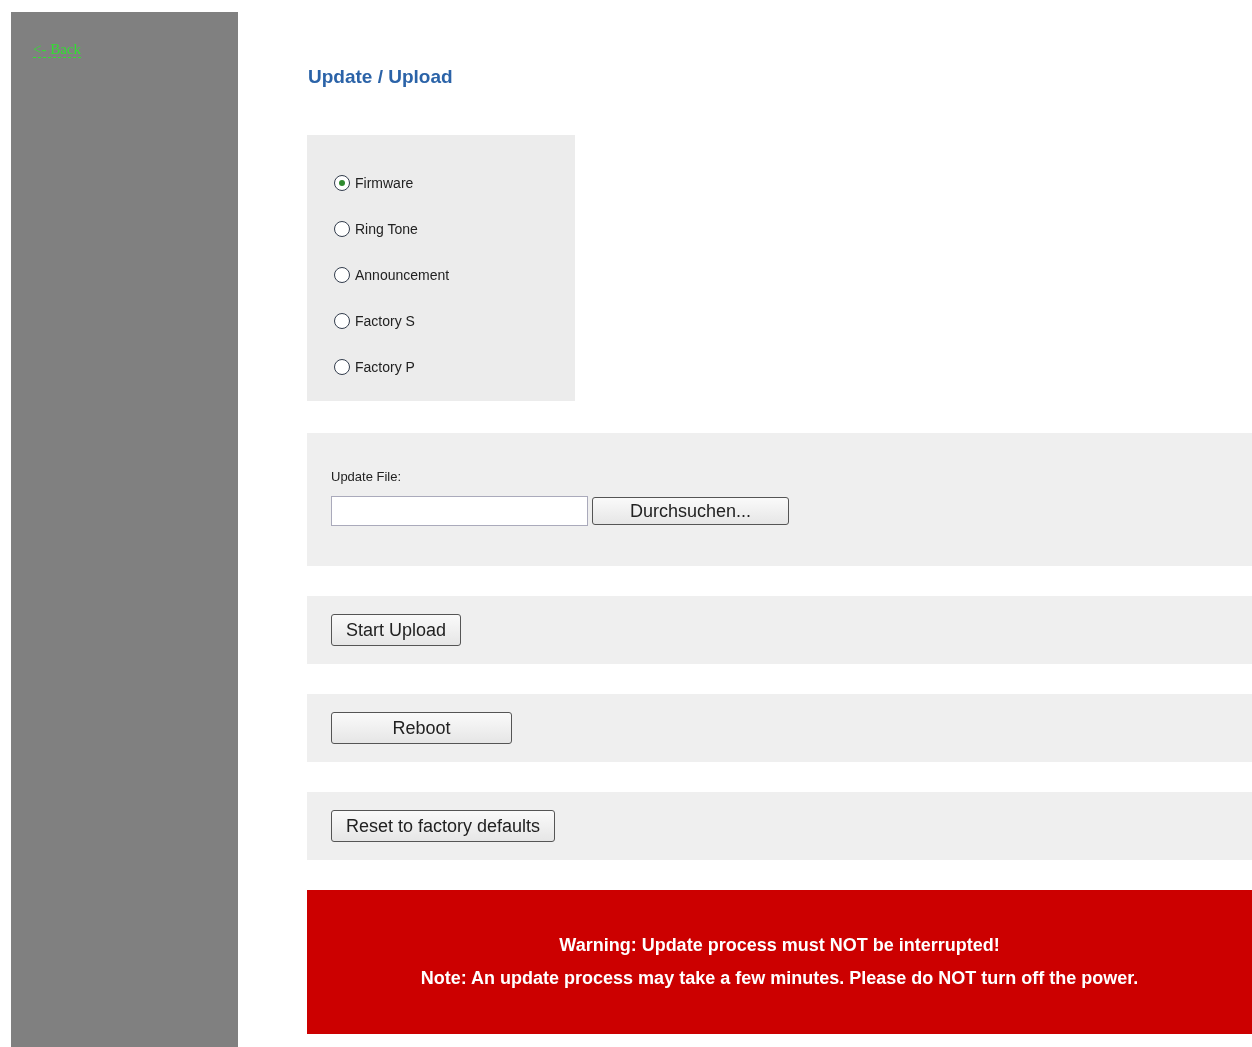 The width and height of the screenshot is (1252, 1047). I want to click on page-title: Update / Upload, so click(381, 77).